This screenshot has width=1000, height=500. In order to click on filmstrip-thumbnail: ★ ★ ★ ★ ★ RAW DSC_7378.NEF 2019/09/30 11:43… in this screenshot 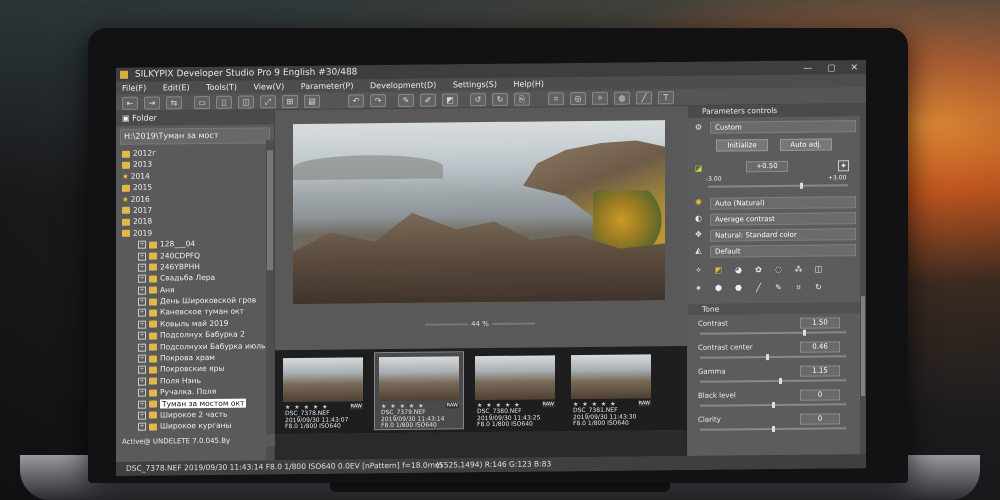, I will do `click(323, 391)`.